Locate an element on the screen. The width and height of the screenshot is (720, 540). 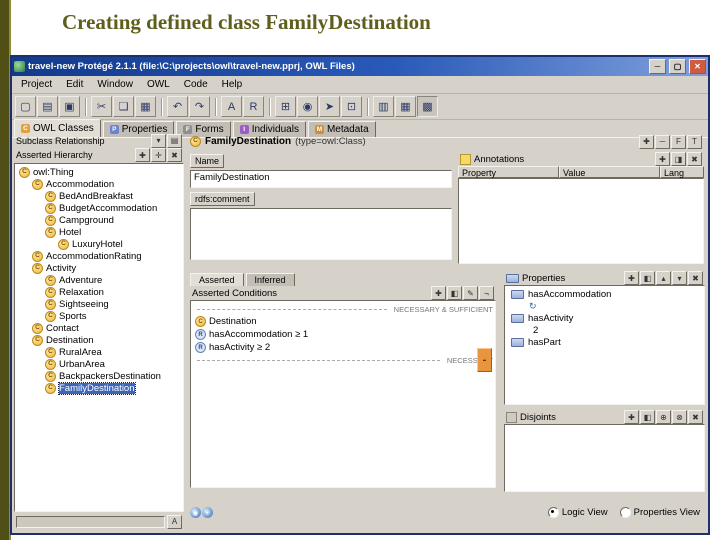
add-condition-icon: ◧ is located at coordinates (454, 293).